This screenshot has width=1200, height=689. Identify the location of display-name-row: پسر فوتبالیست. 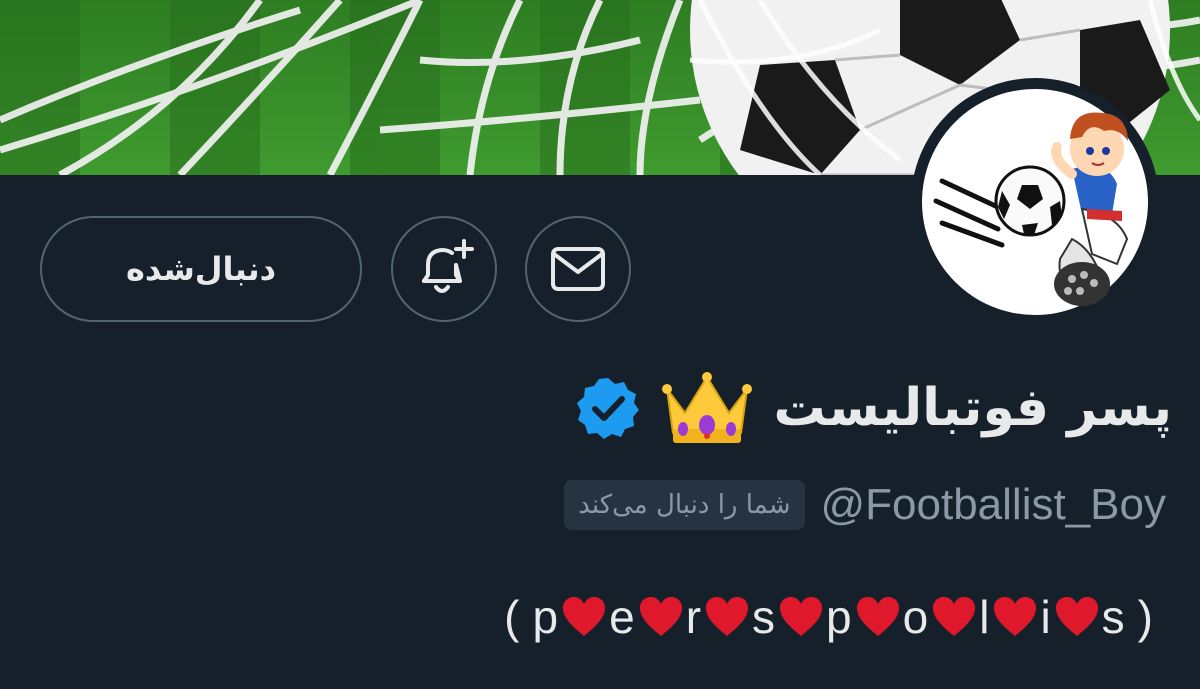
(873, 408).